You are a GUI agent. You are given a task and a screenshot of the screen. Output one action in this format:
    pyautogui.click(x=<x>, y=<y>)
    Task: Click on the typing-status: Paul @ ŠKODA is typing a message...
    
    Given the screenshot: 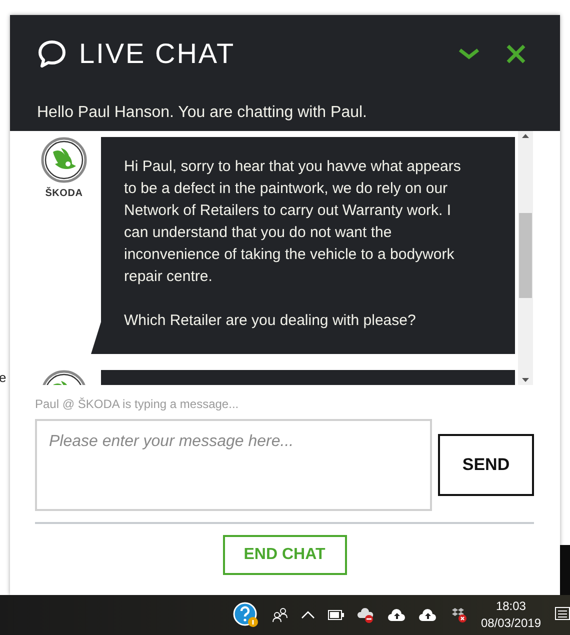 What is the action you would take?
    pyautogui.click(x=137, y=404)
    